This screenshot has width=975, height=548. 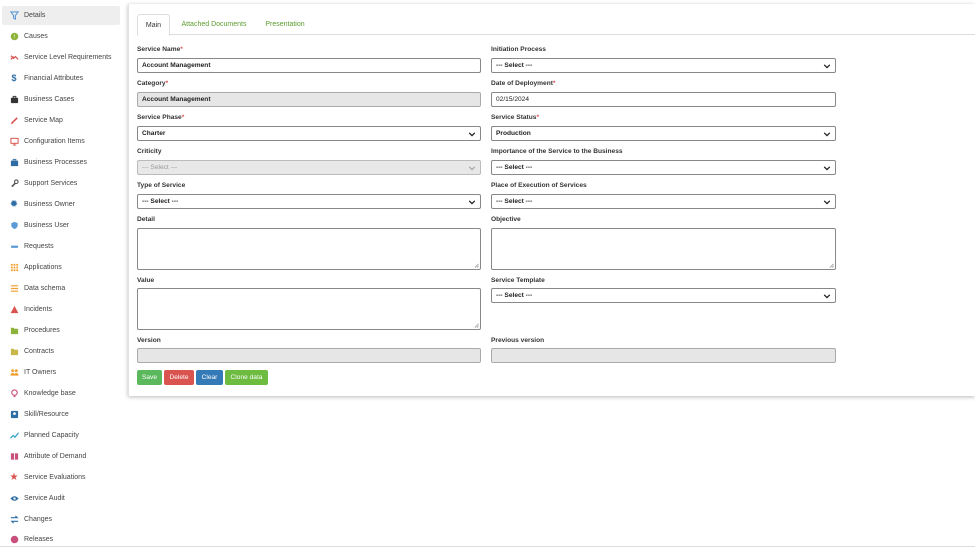 I want to click on place-of-execution-select: --- Select ---, so click(x=663, y=201).